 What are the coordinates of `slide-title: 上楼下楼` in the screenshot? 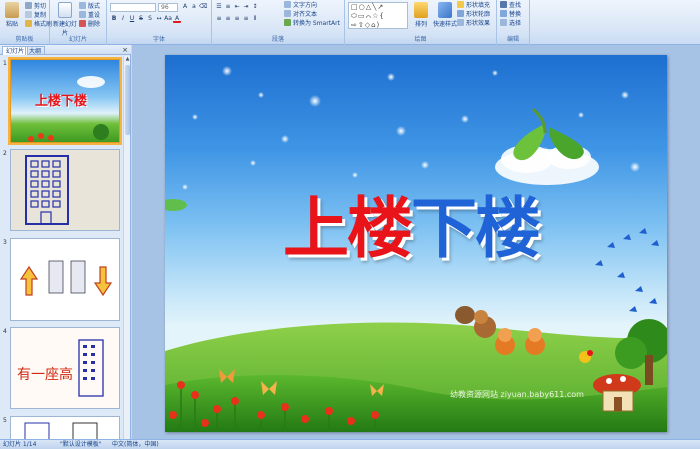 It's located at (412, 223).